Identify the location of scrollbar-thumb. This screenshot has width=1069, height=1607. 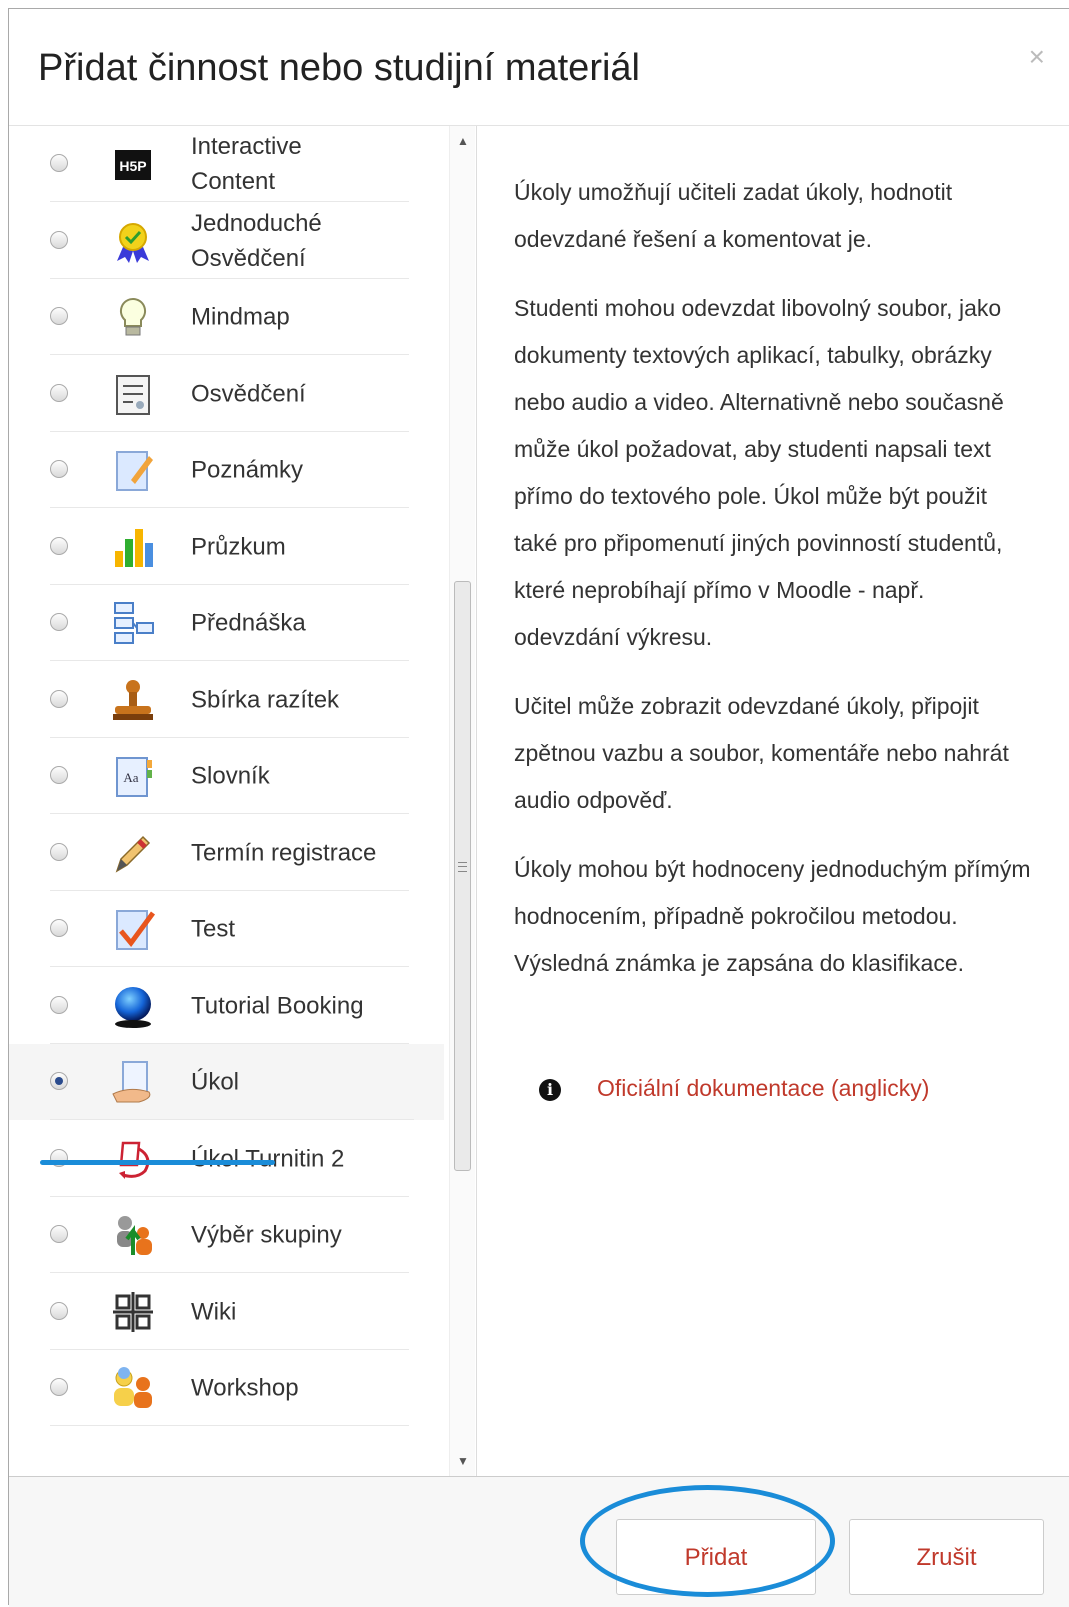
(462, 876).